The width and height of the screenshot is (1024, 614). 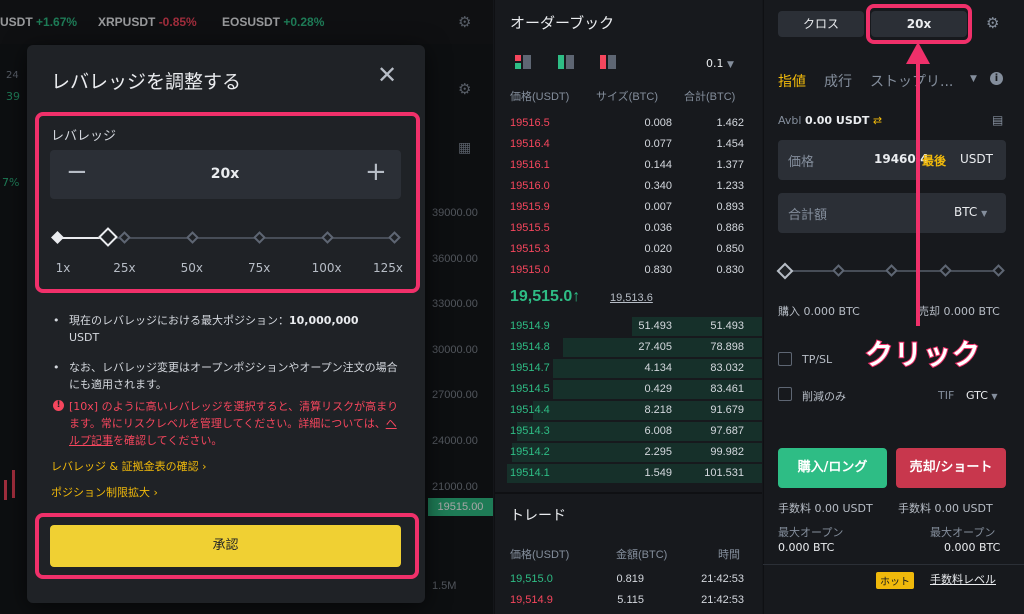 What do you see at coordinates (655, 347) in the screenshot?
I see `size-cell: 27.405` at bounding box center [655, 347].